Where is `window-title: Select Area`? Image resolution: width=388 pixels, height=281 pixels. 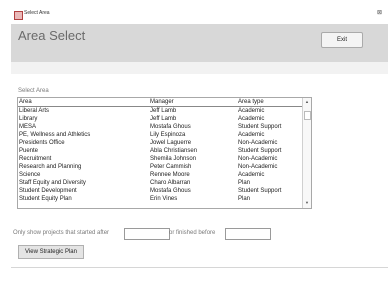
window-title: Select Area is located at coordinates (37, 13).